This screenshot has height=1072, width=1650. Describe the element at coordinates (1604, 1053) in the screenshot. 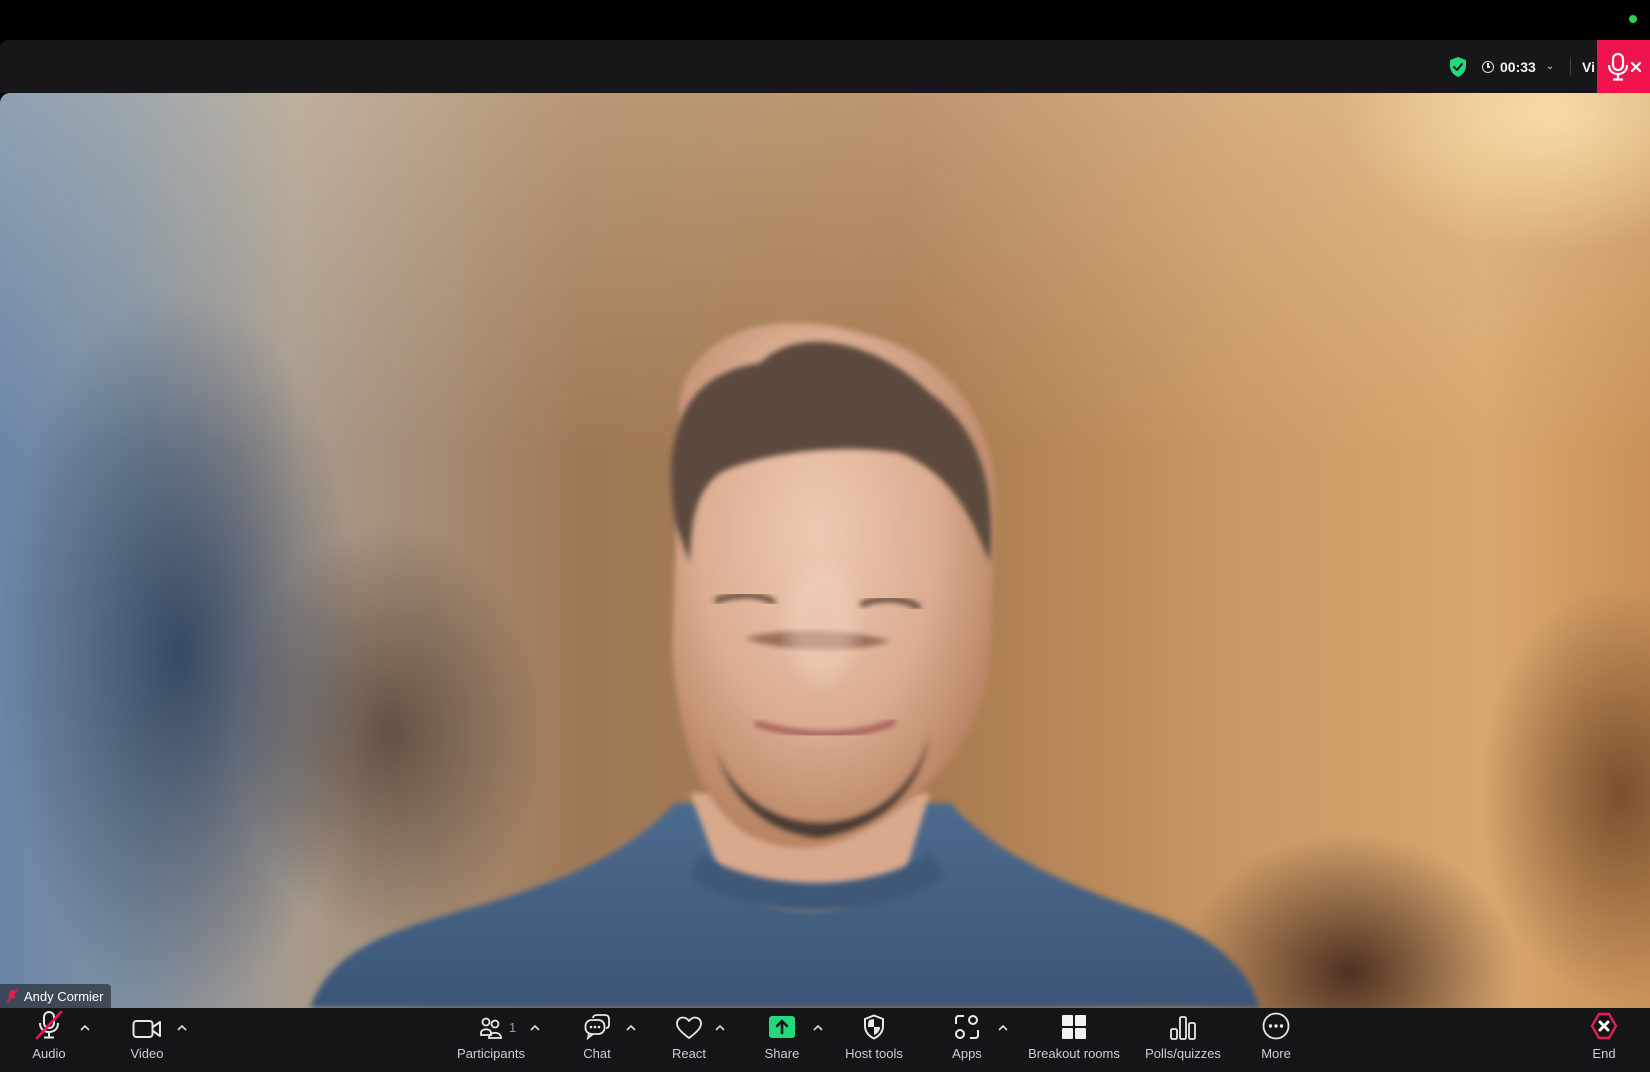

I see `end-label: End` at that location.